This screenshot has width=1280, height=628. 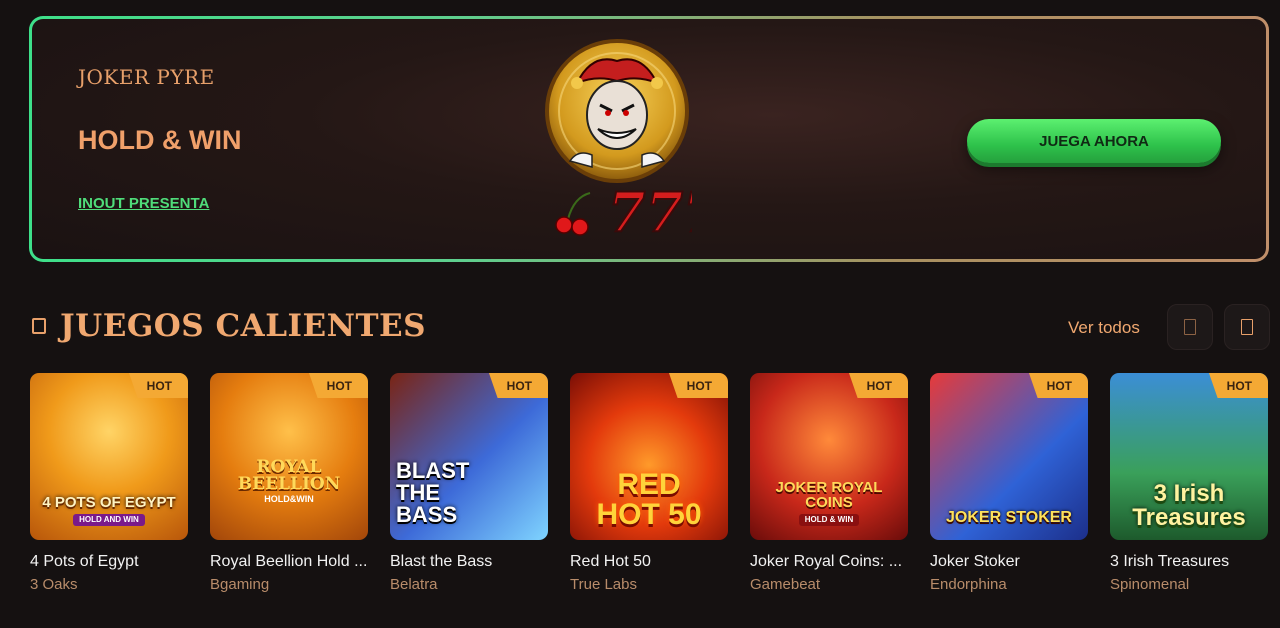 What do you see at coordinates (650, 211) in the screenshot?
I see `svg-text: 777` at bounding box center [650, 211].